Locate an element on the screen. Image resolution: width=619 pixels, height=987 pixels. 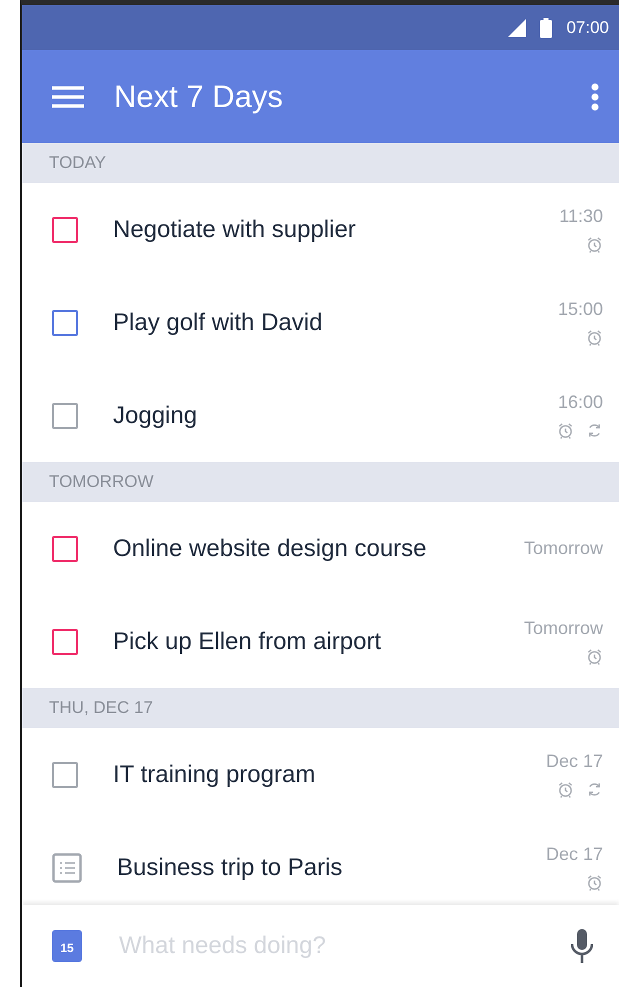
calendar-icon: 15 is located at coordinates (67, 946).